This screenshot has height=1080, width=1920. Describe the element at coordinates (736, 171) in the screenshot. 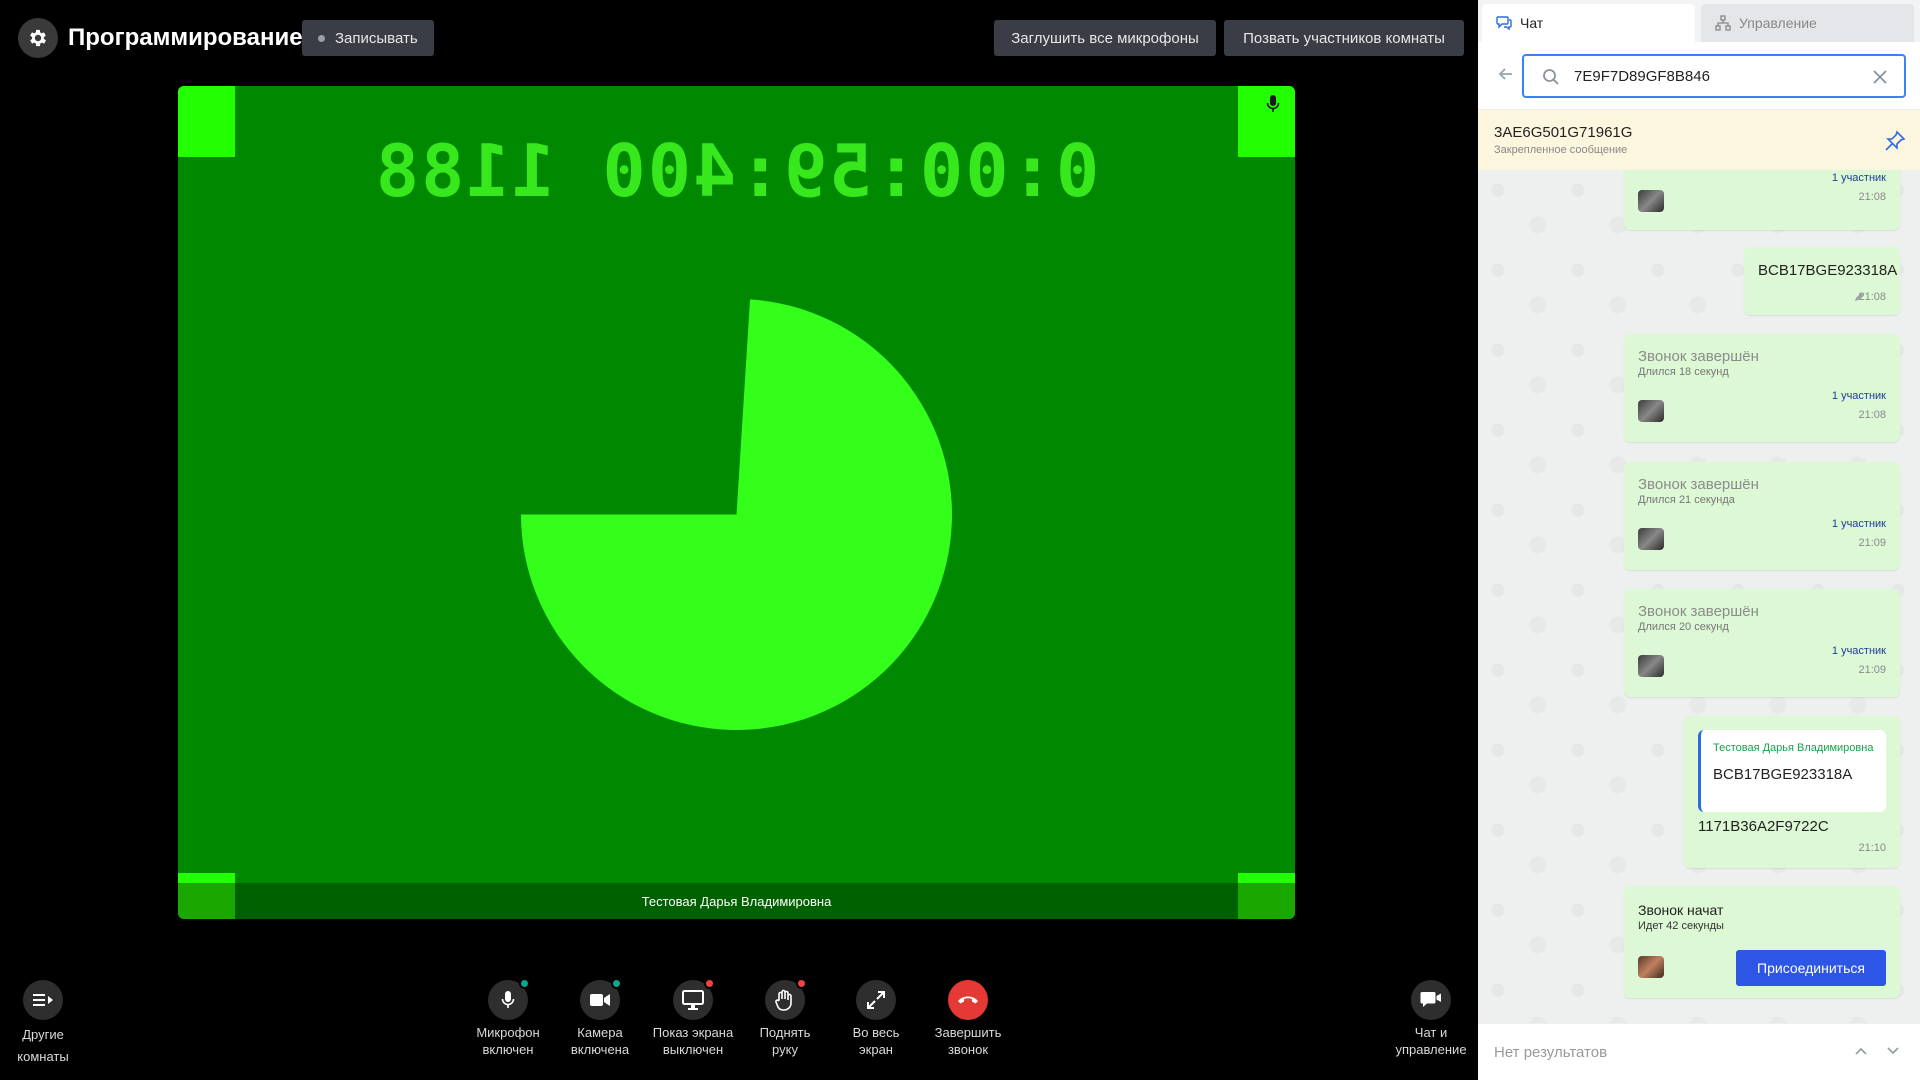

I see `video-timecode: 0:00:59:400 1188` at that location.